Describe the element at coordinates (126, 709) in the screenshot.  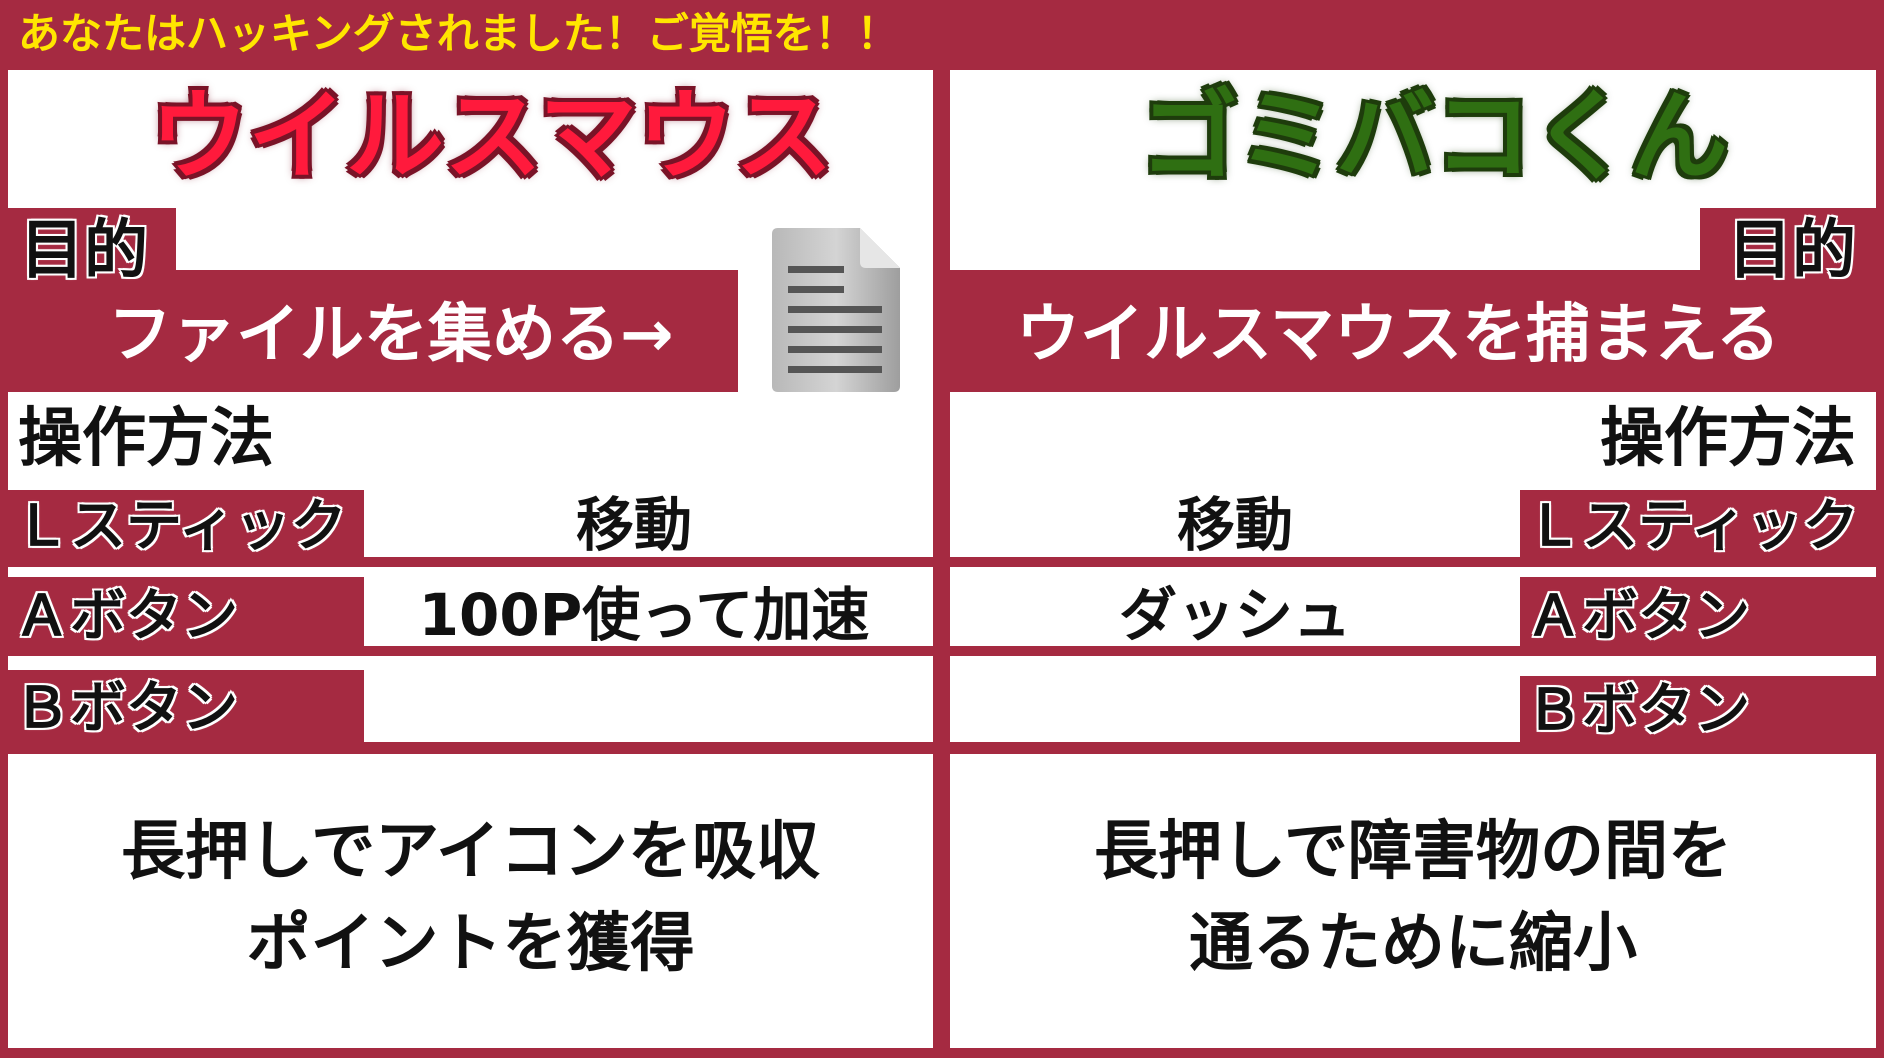
I see `left-button-label: Ｂボタン` at that location.